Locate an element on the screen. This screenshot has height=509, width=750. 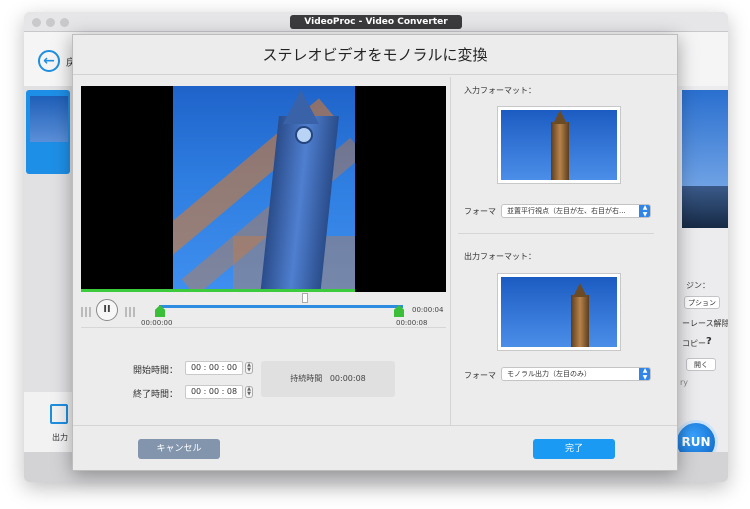
output-format-value: モノラル出力（左目のみ） is located at coordinates (549, 374).